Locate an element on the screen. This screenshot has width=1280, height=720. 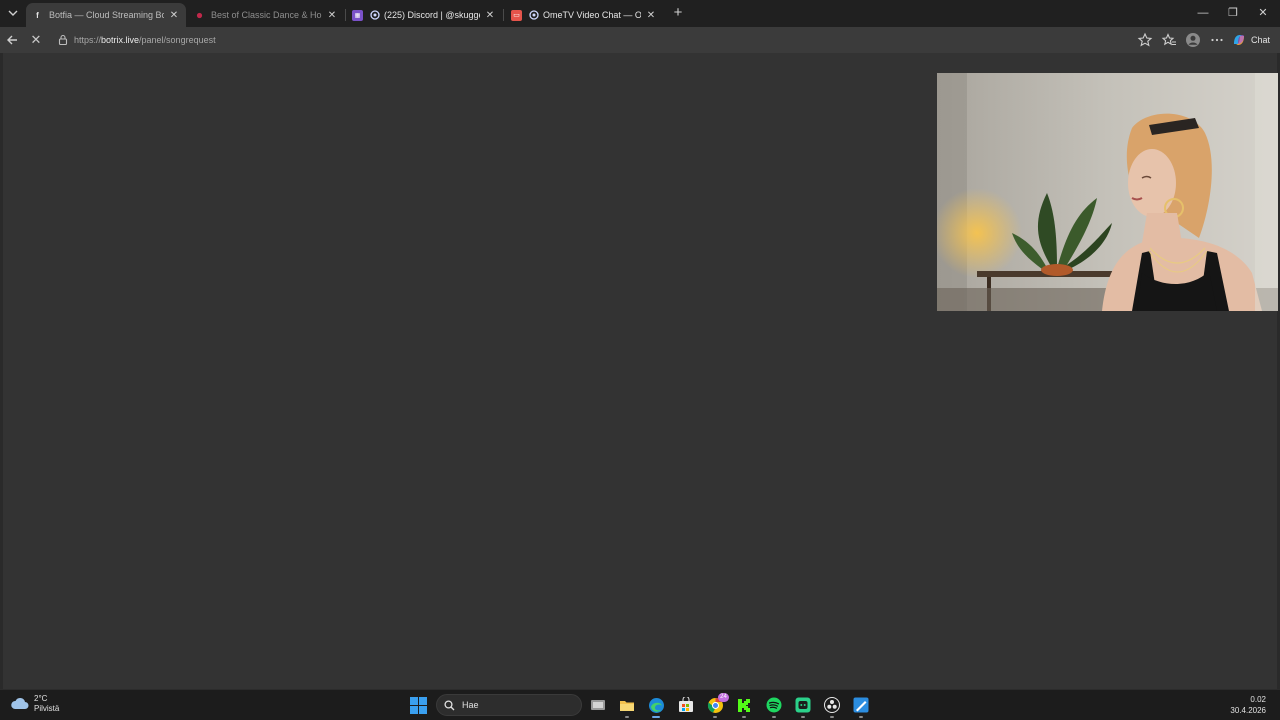
search-placeholder: Hae is located at coordinates (470, 705).